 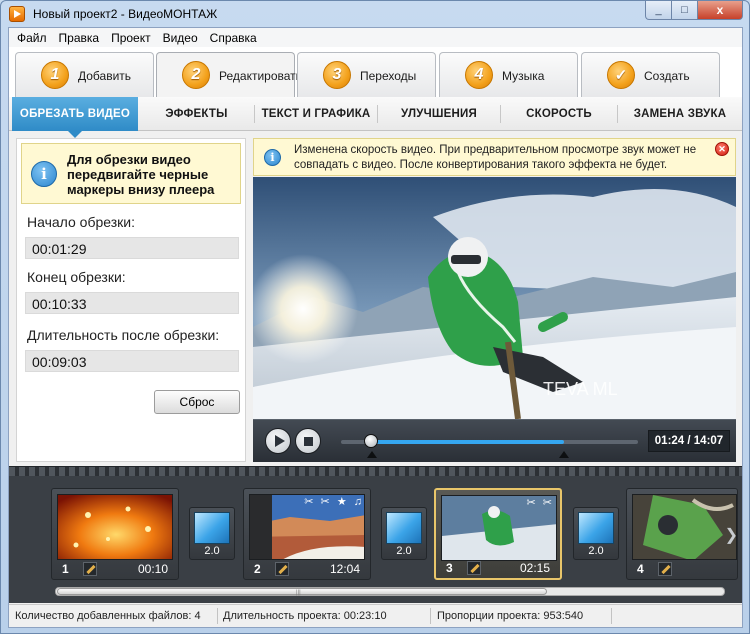 I want to click on tab-speed: СКОРОСТЬ, so click(x=559, y=114).